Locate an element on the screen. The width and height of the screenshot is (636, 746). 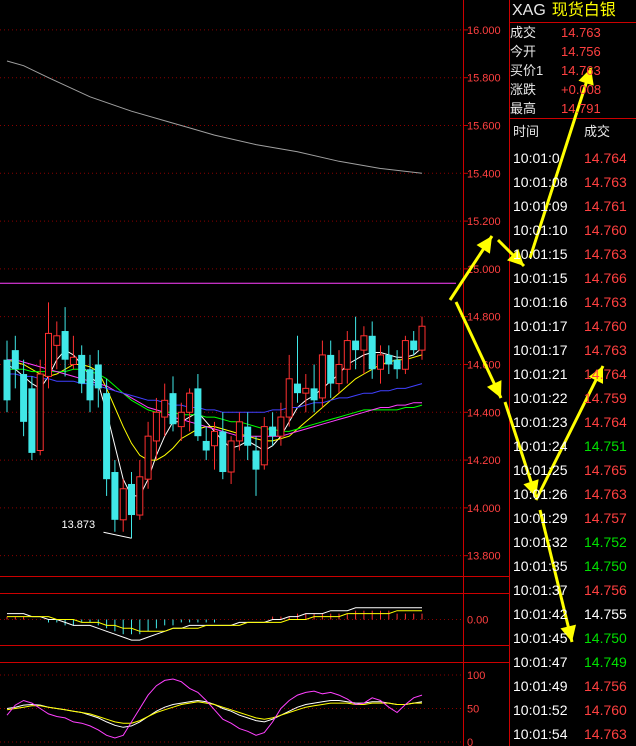
tick-row: 10:01:15 14.763 is located at coordinates (573, 254).